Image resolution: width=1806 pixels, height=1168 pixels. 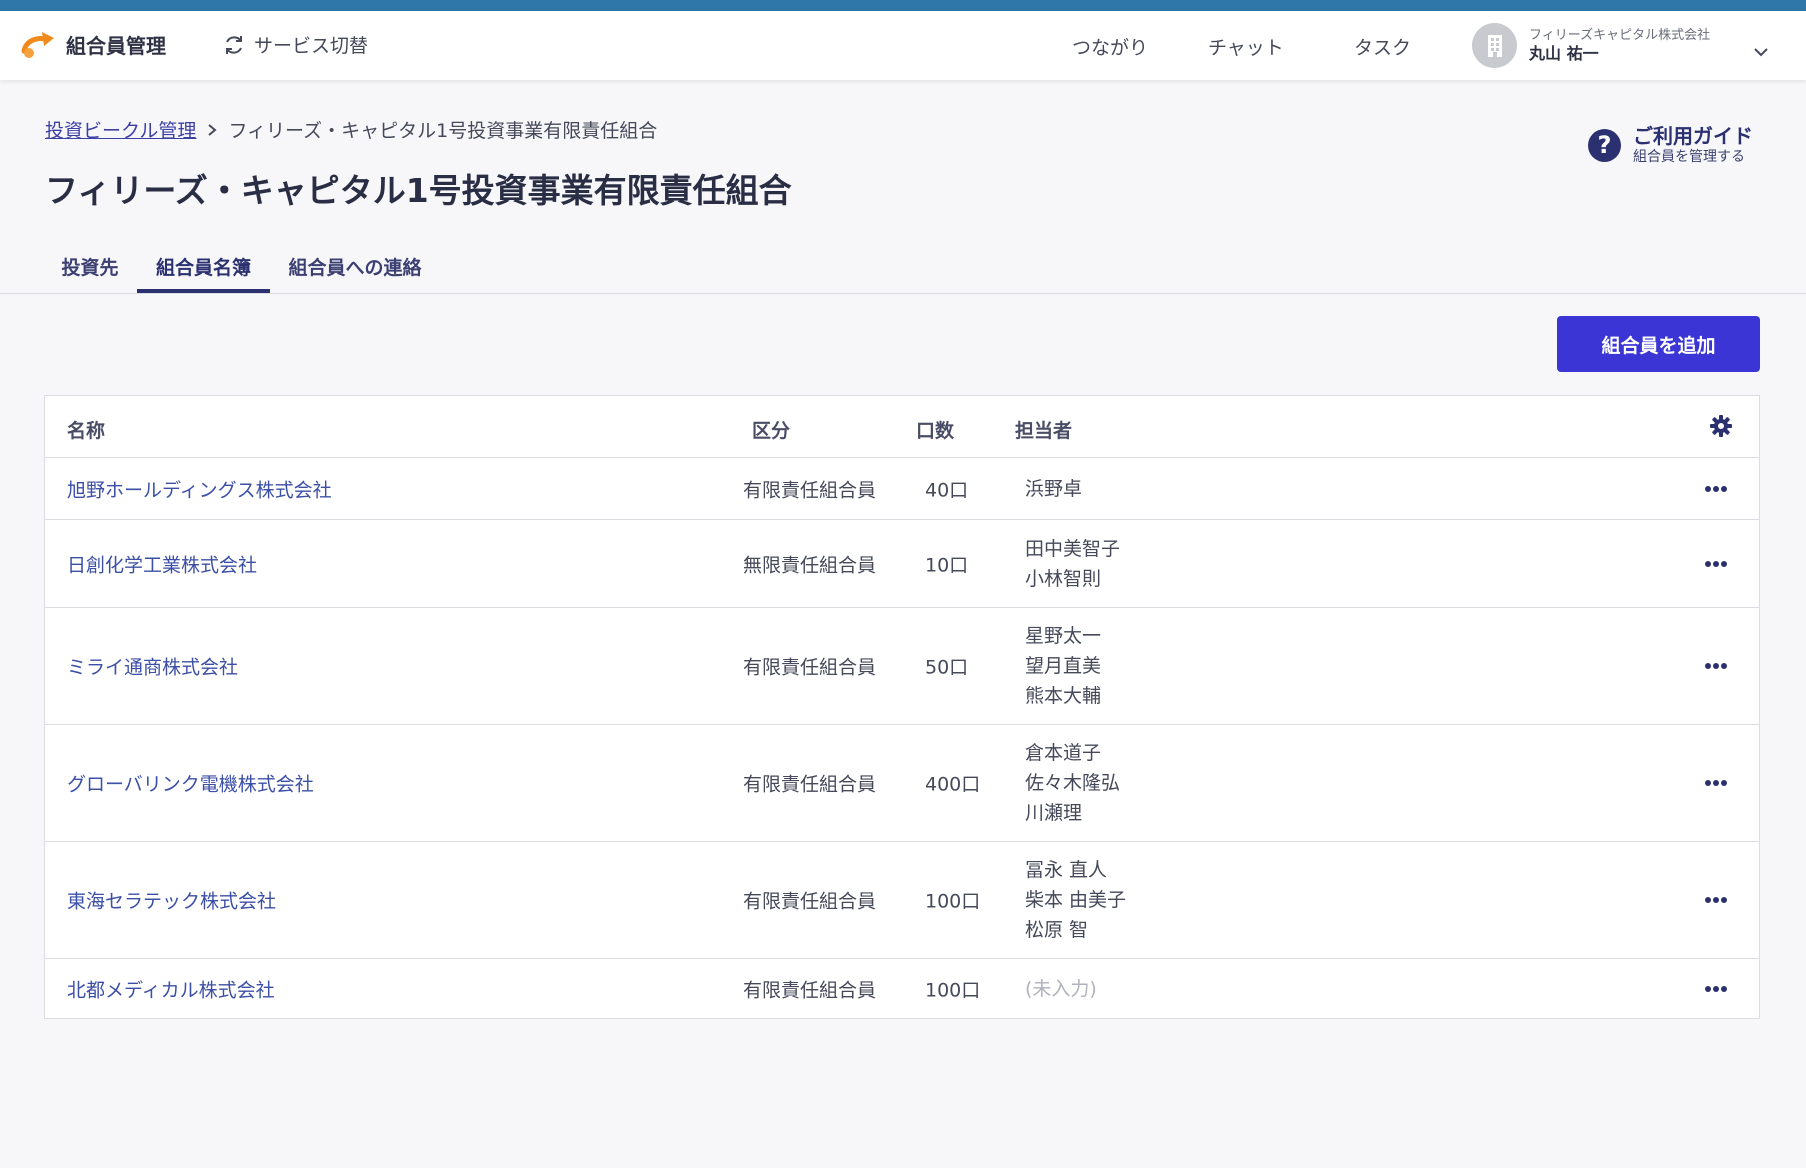 What do you see at coordinates (947, 490) in the screenshot?
I see `member-units: 40口` at bounding box center [947, 490].